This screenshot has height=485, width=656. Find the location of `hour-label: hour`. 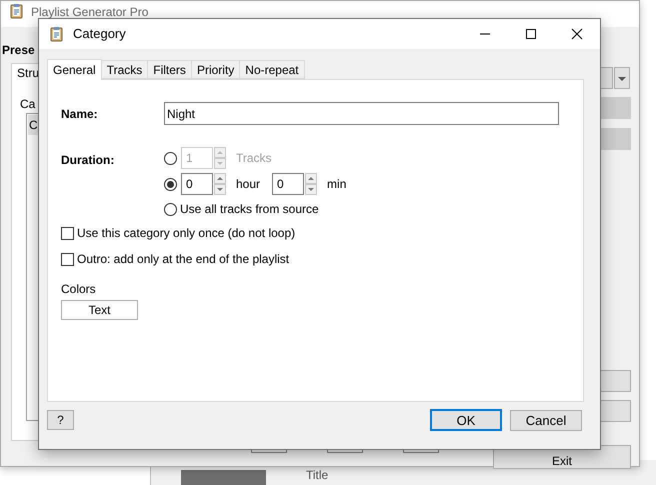

hour-label: hour is located at coordinates (248, 184).